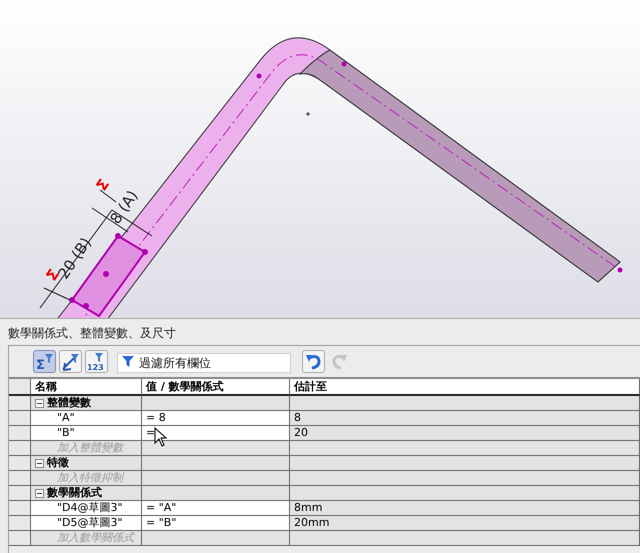 The width and height of the screenshot is (640, 553). What do you see at coordinates (465, 433) in the screenshot?
I see `table-cell: 20` at bounding box center [465, 433].